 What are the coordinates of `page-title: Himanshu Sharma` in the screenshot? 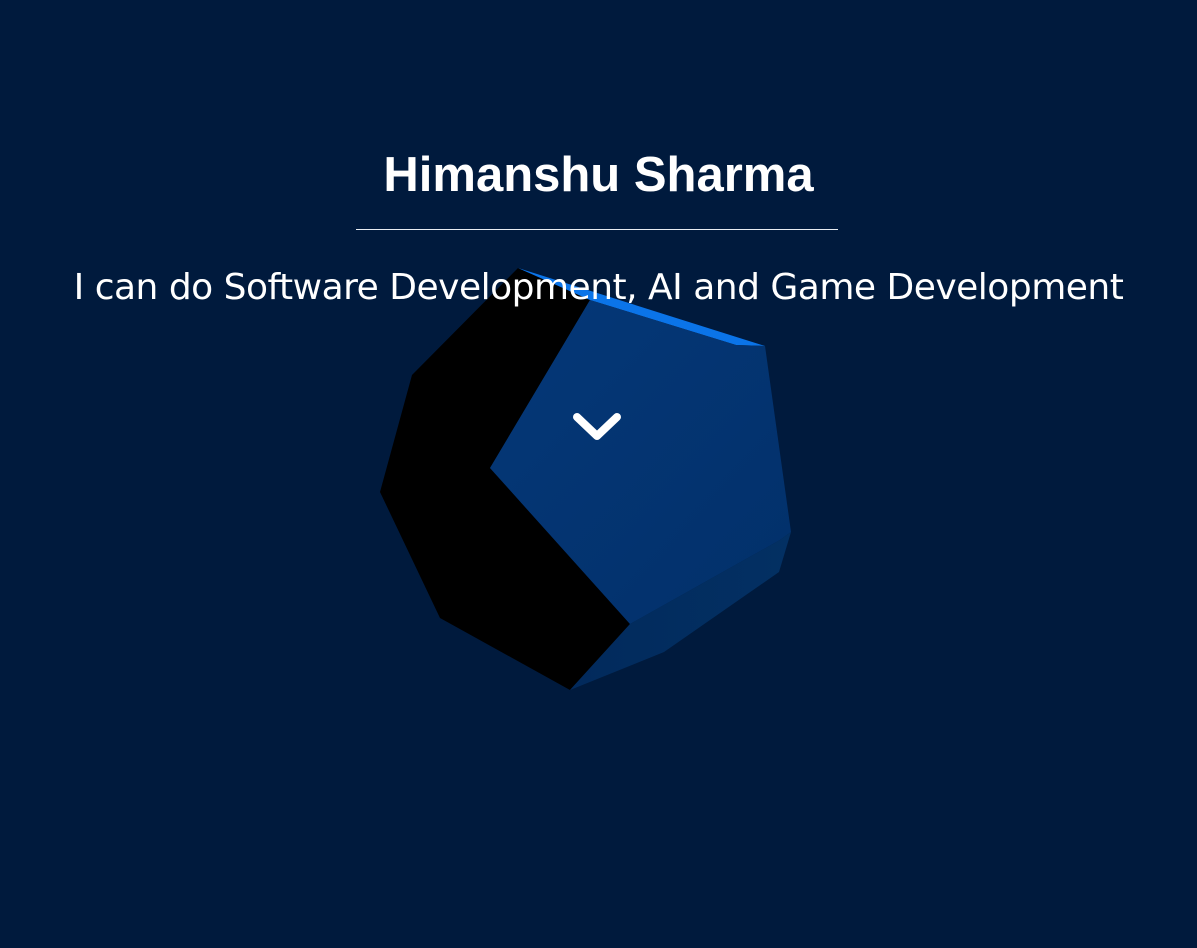 It's located at (598, 175).